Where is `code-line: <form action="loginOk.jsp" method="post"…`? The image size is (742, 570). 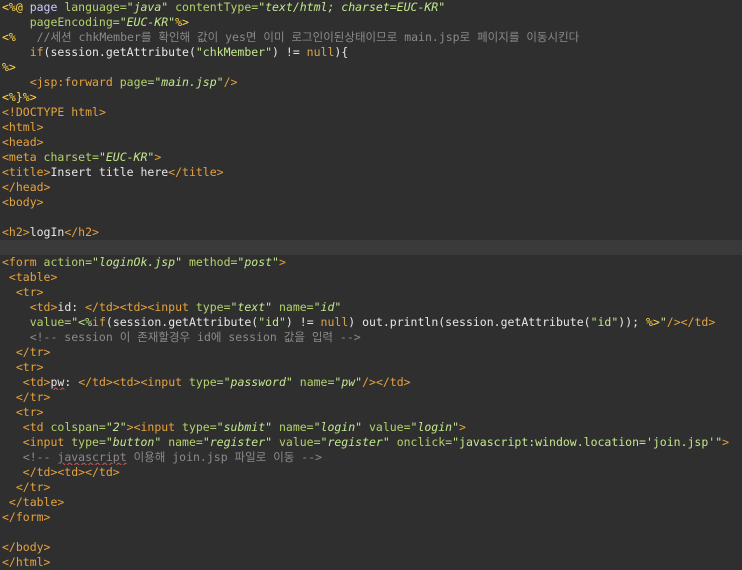
code-line: <form action="loginOk.jsp" method="post"… is located at coordinates (371, 262).